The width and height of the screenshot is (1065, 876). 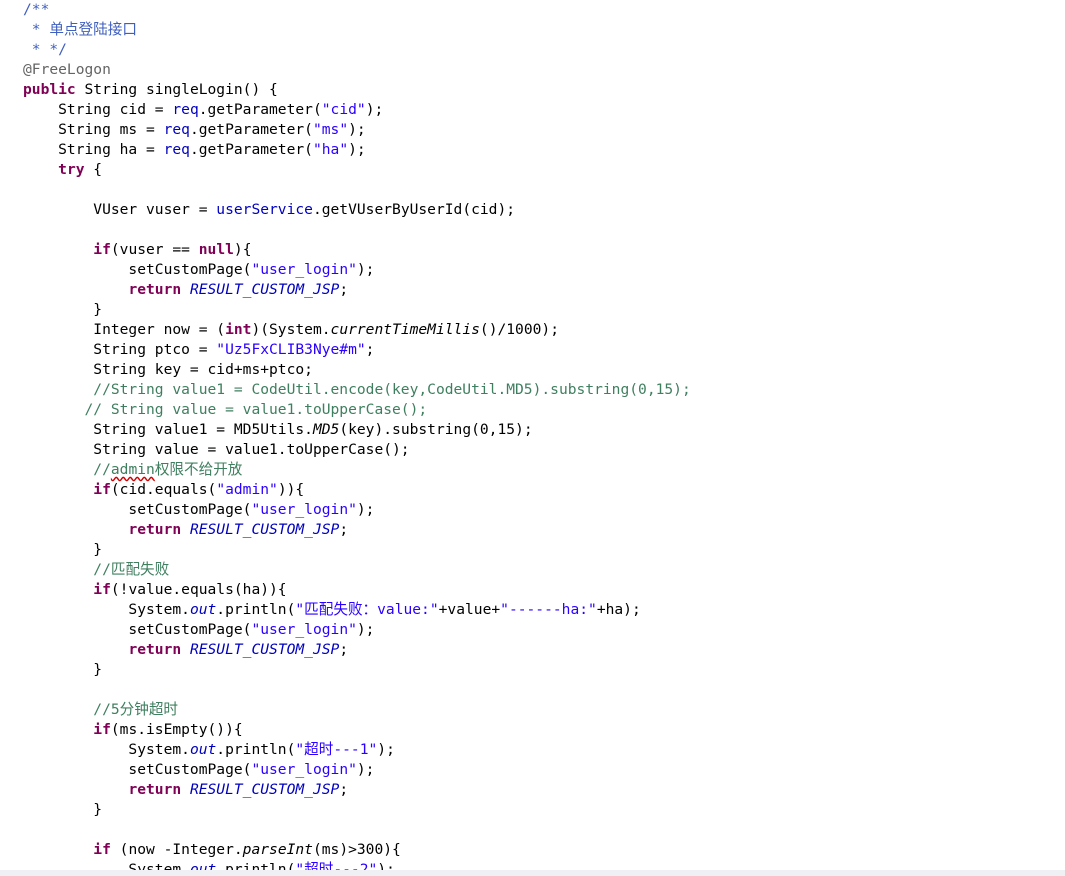 What do you see at coordinates (326, 429) in the screenshot?
I see `code-token: MD5` at bounding box center [326, 429].